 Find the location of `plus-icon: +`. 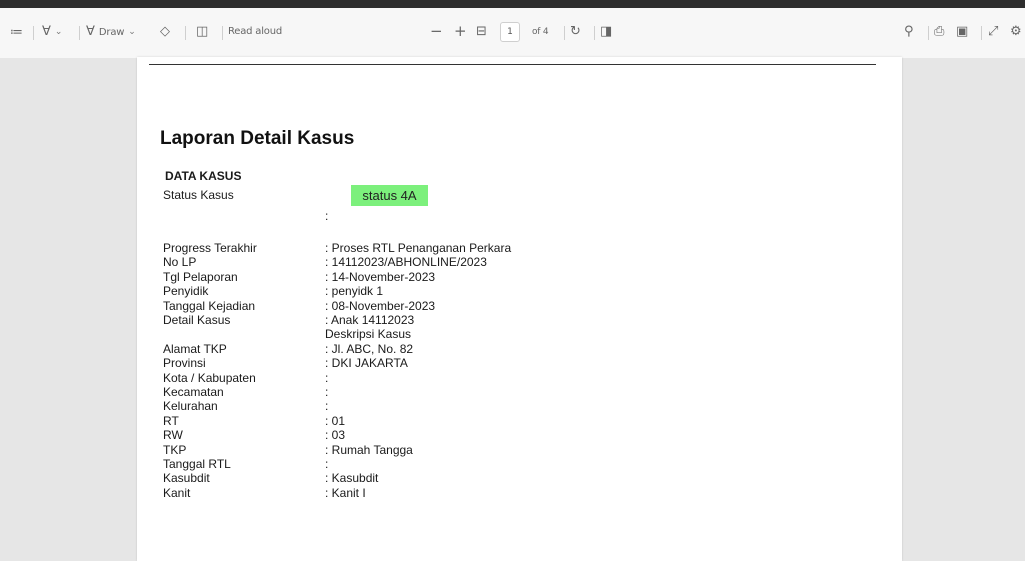

plus-icon: + is located at coordinates (460, 31).